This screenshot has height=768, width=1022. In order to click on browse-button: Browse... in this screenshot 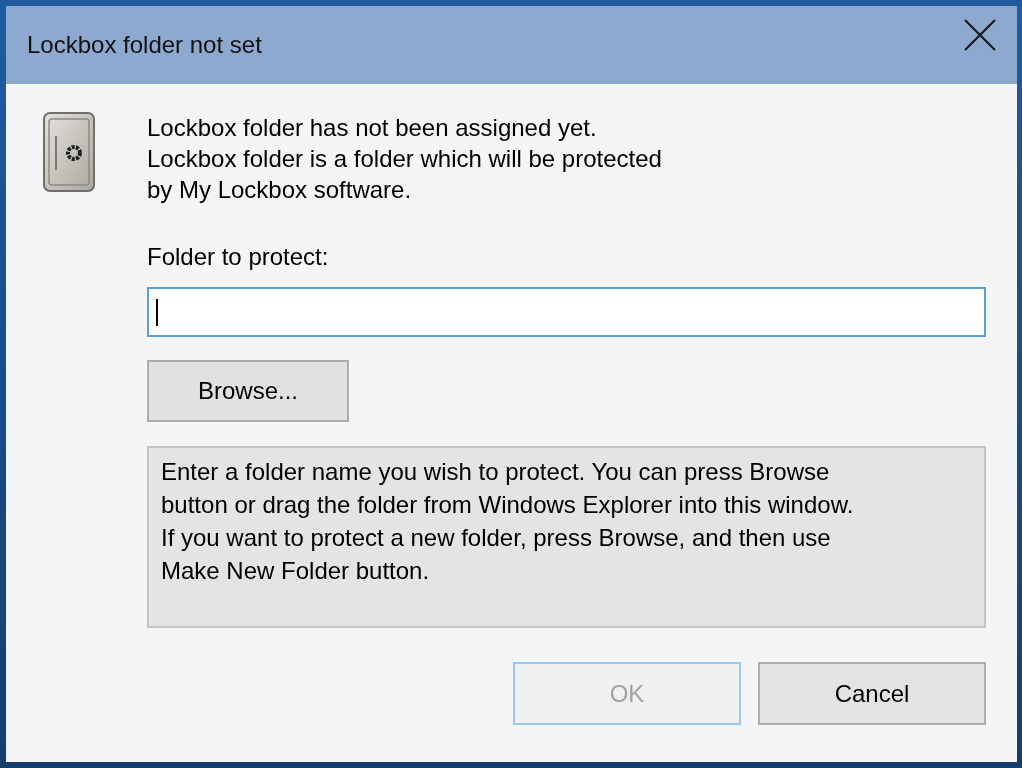, I will do `click(248, 391)`.